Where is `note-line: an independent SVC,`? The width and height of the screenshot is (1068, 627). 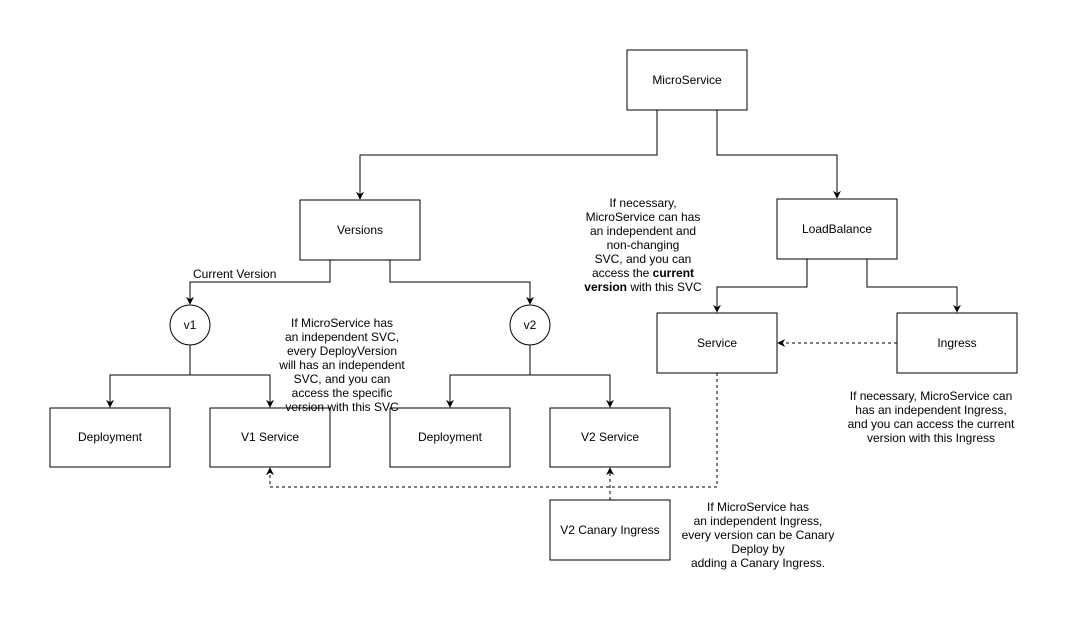
note-line: an independent SVC, is located at coordinates (342, 337).